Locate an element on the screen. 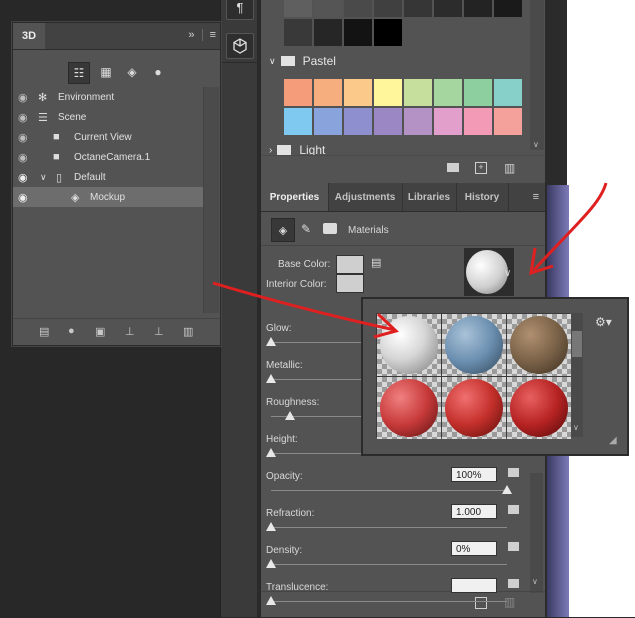 This screenshot has height=618, width=635. annotation-arrow-left is located at coordinates (304, 306).